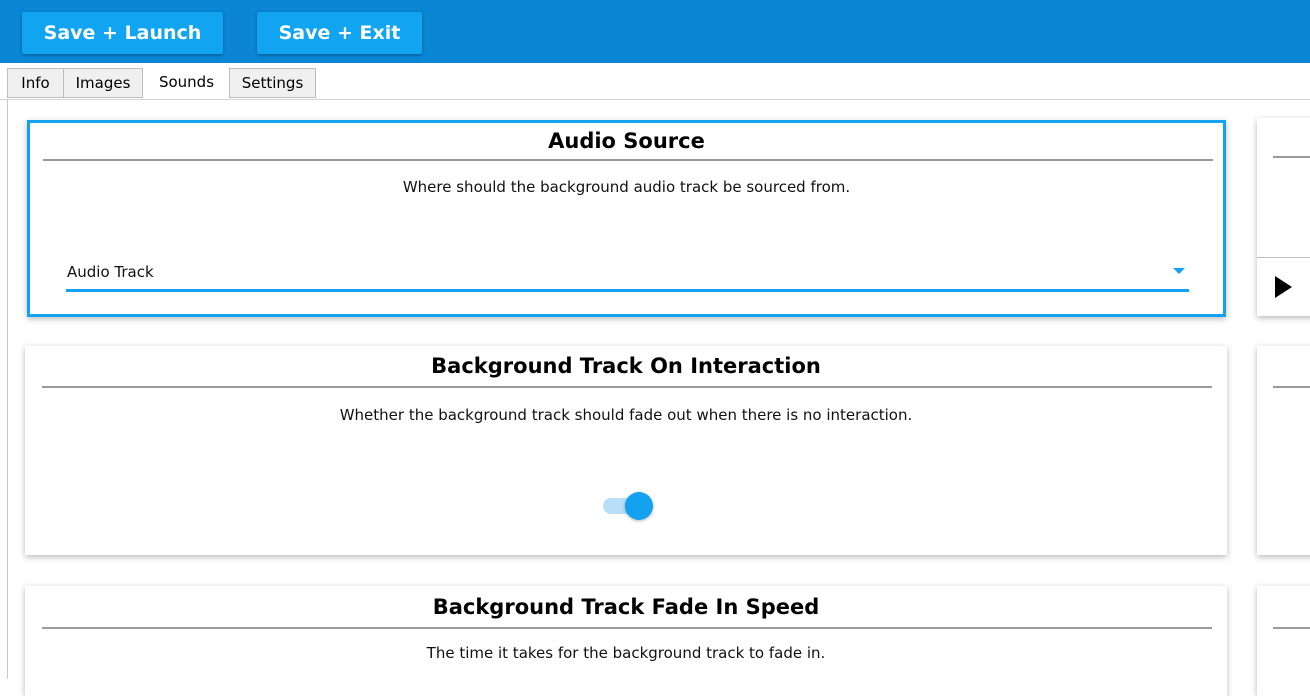 The height and width of the screenshot is (696, 1310). I want to click on audio-source-select: Audio Track, so click(110, 272).